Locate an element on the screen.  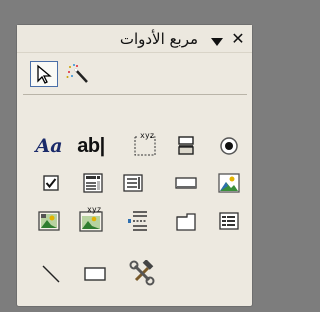
more-controls-button is located at coordinates (142, 273).